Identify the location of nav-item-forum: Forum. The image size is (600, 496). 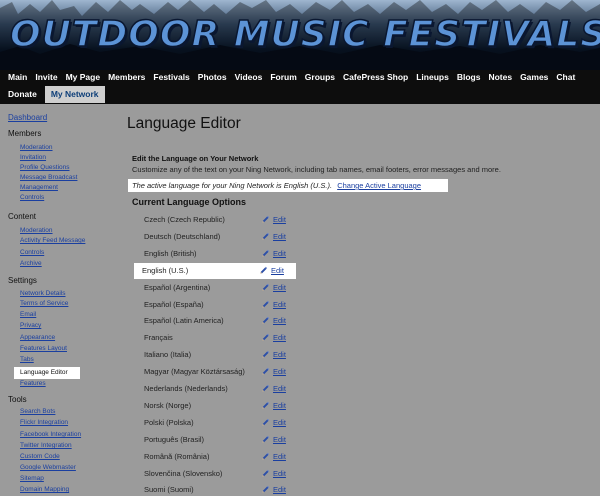
(283, 77).